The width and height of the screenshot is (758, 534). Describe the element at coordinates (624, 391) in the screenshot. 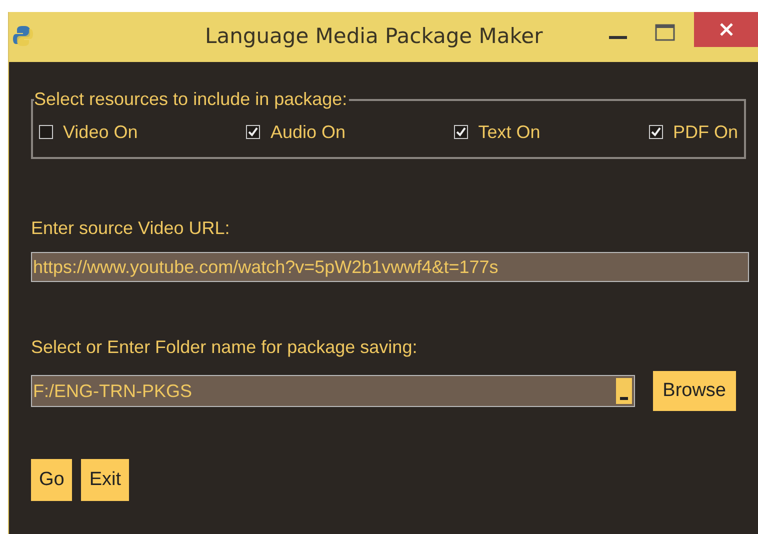

I see `dropdown-button` at that location.